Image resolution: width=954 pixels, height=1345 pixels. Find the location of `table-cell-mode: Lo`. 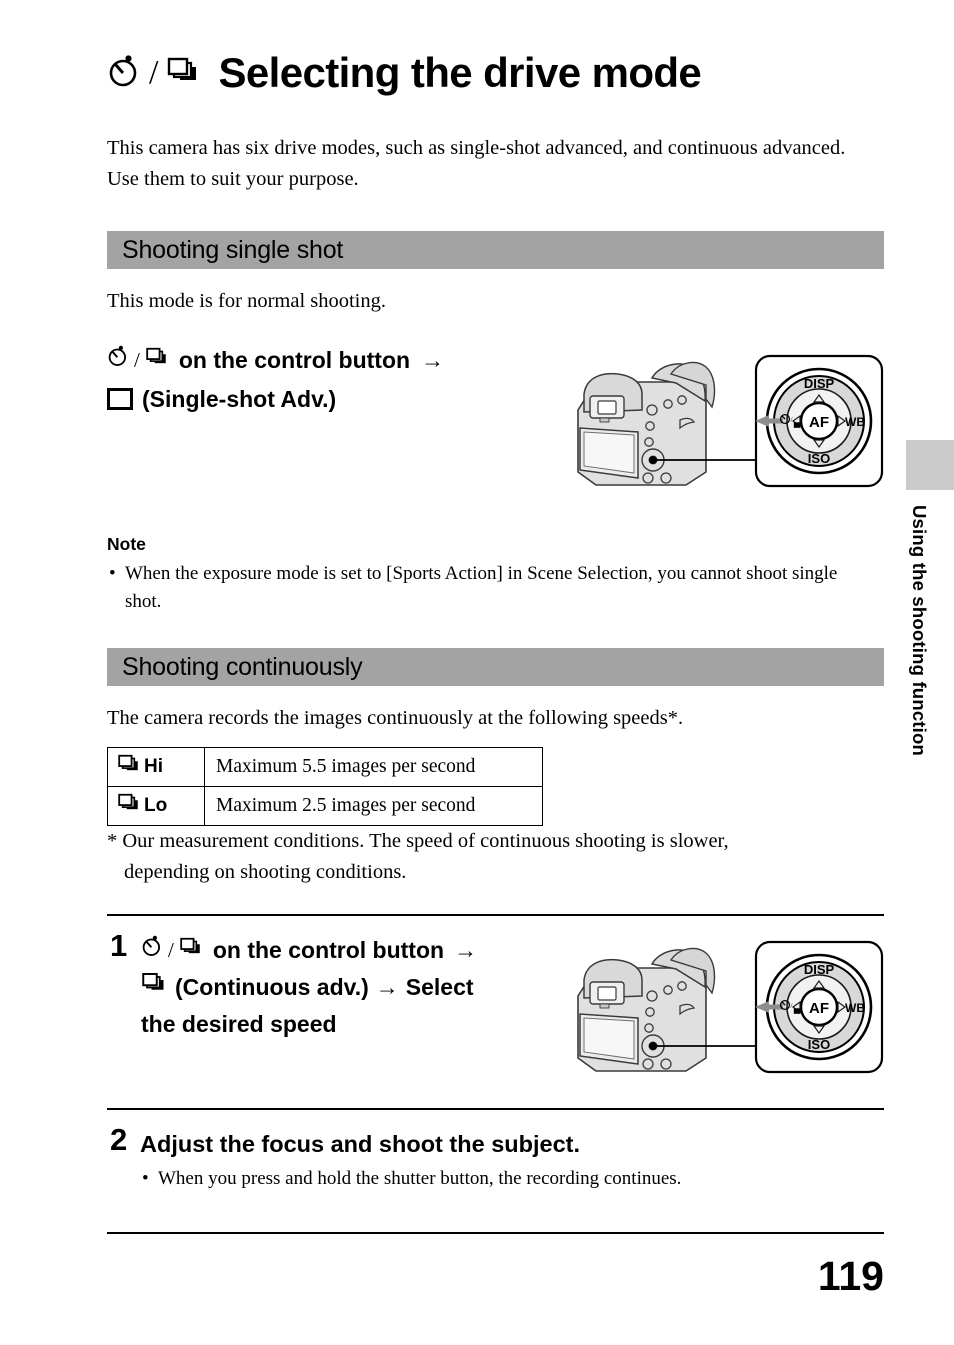

table-cell-mode: Lo is located at coordinates (156, 806).